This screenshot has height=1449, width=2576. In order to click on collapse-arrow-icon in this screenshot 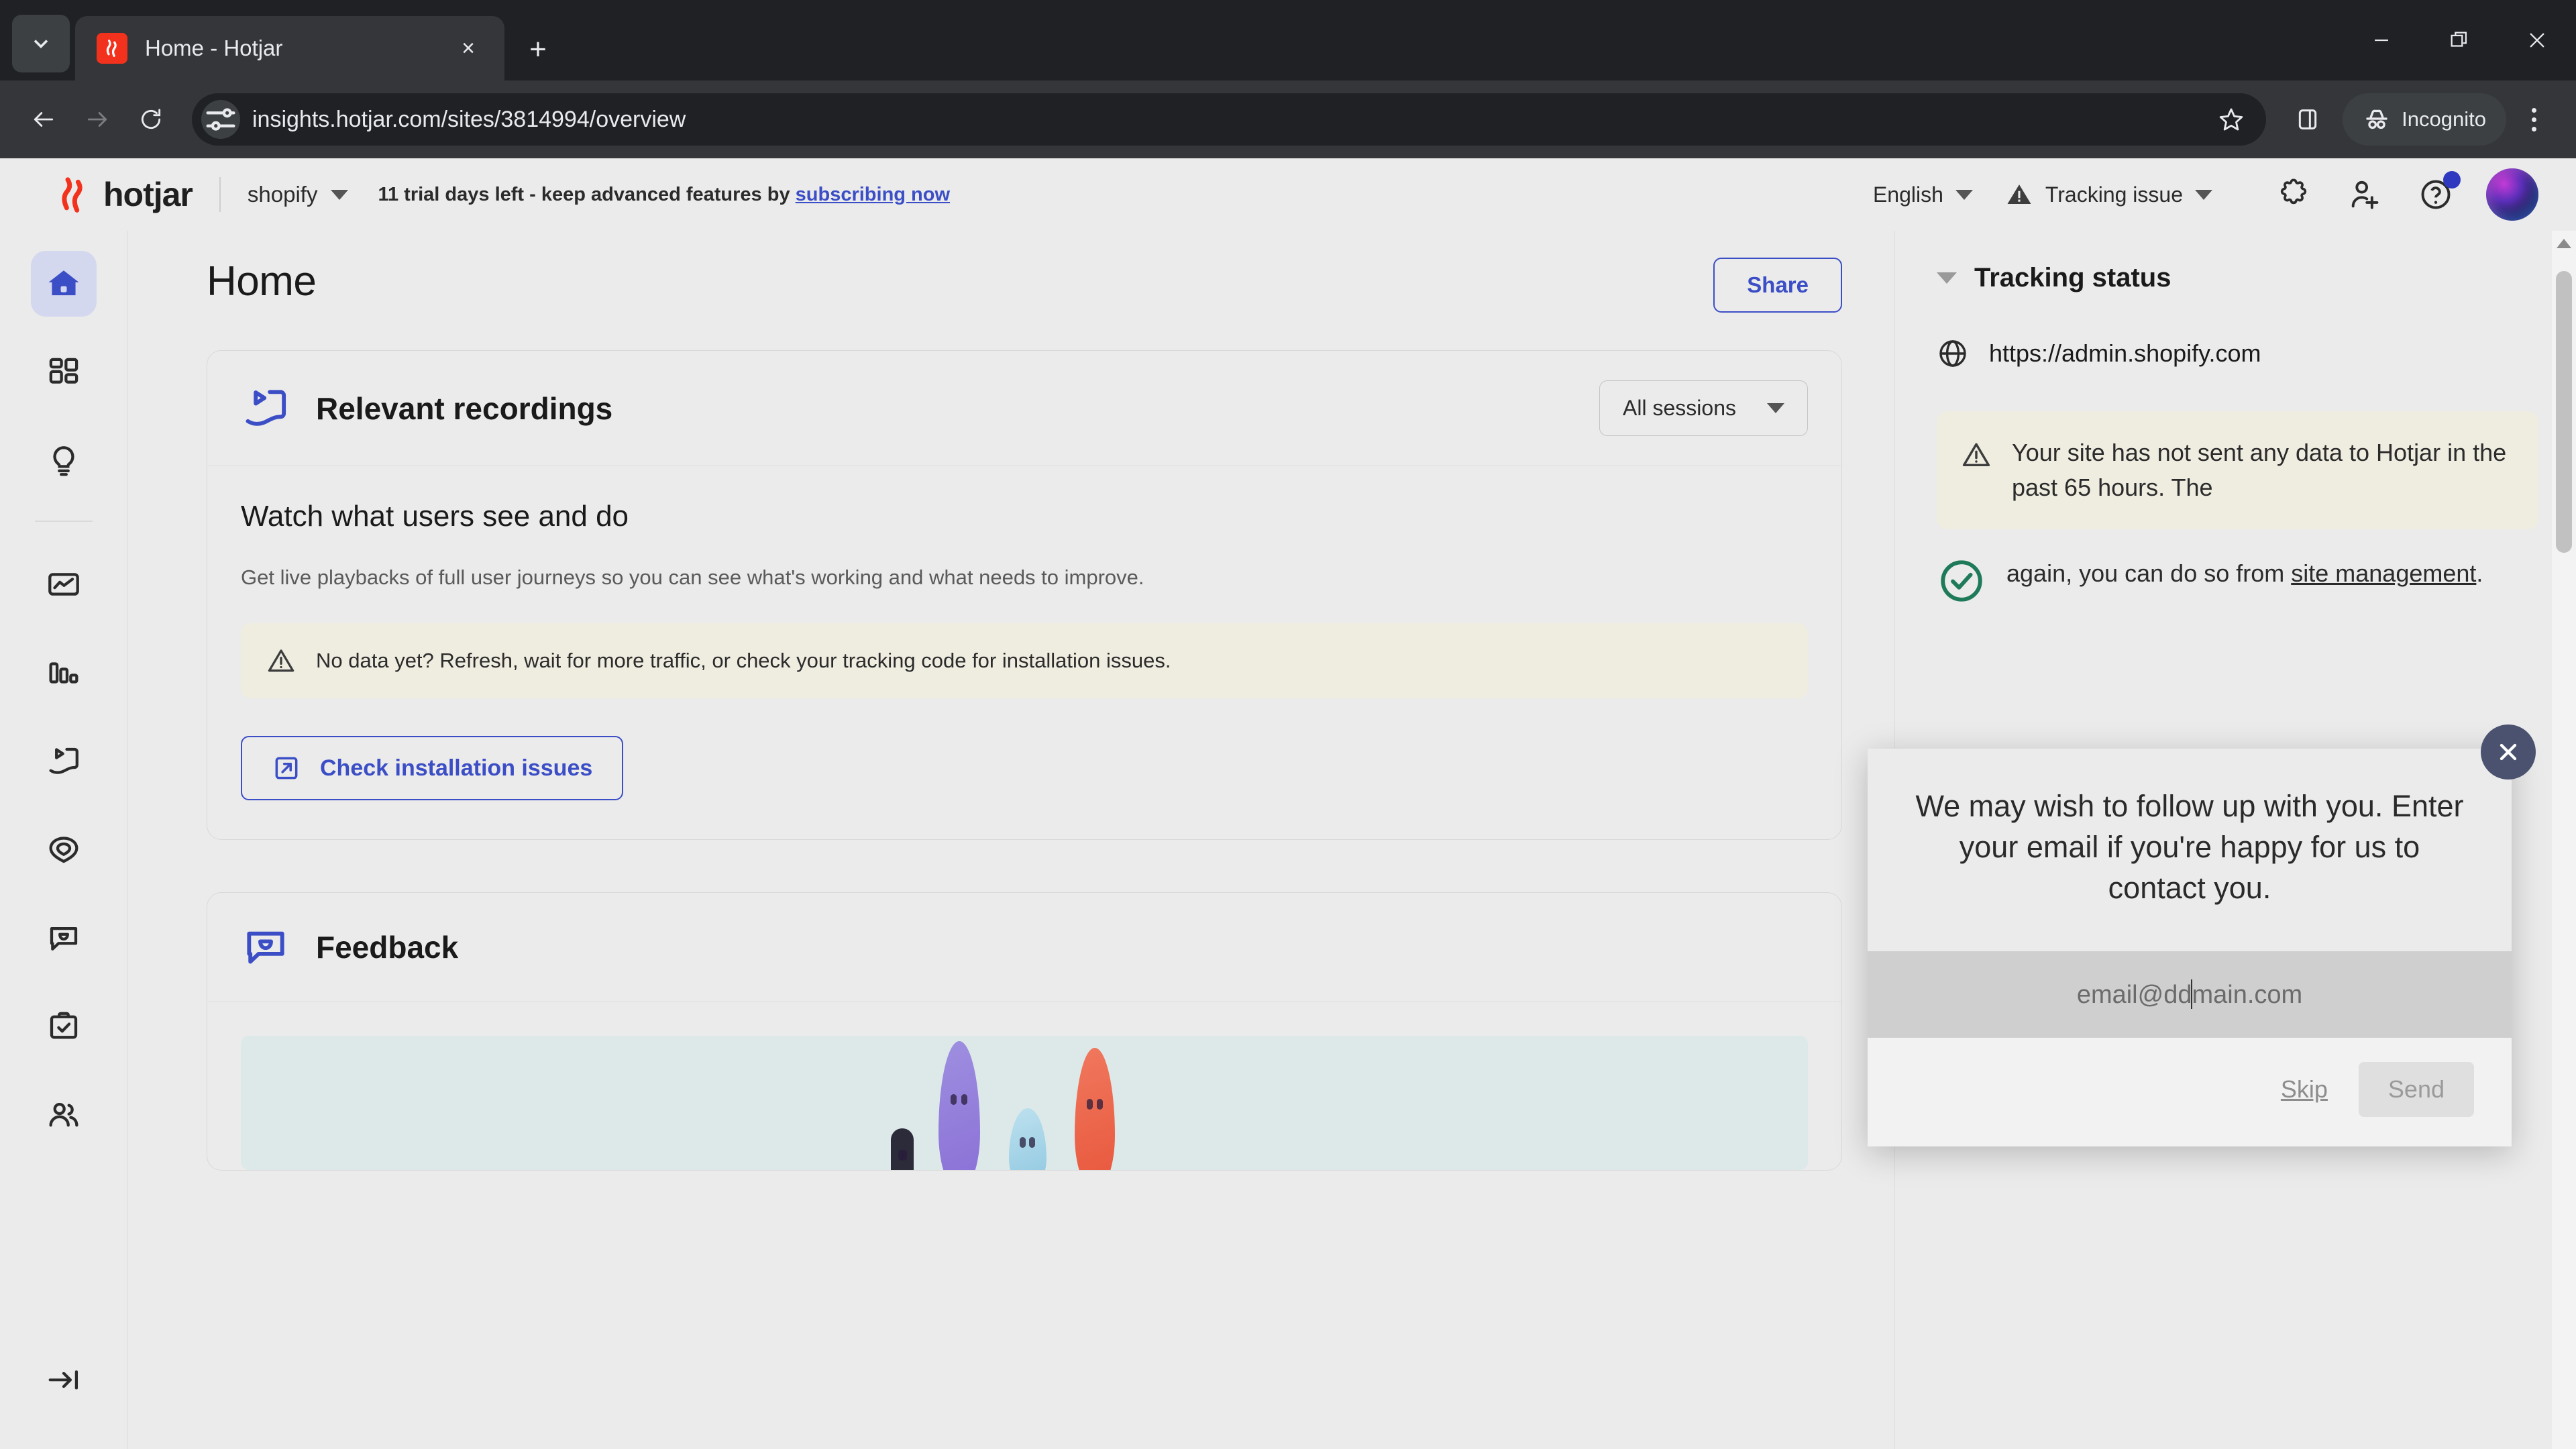, I will do `click(63, 1380)`.